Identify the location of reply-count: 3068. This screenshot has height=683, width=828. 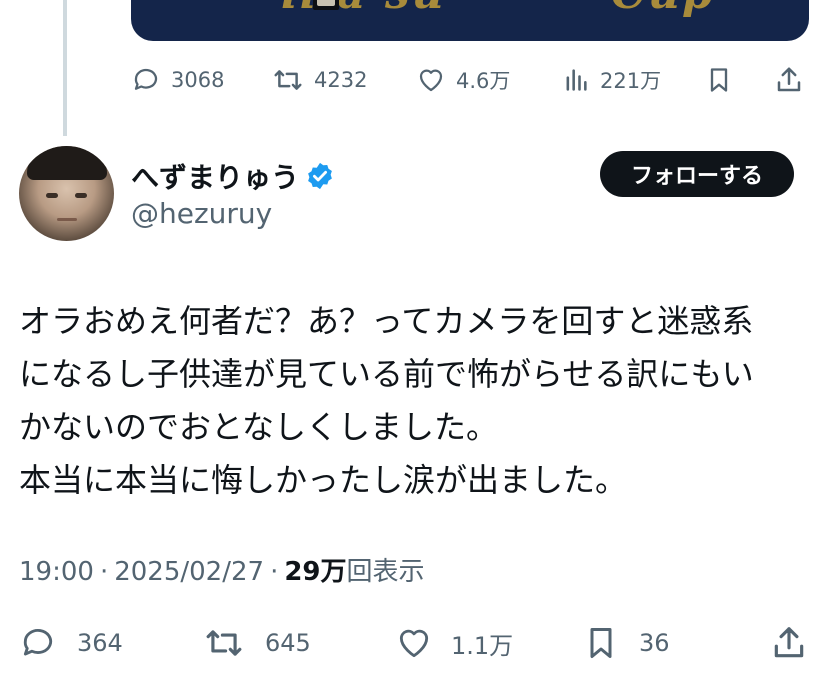
(198, 80).